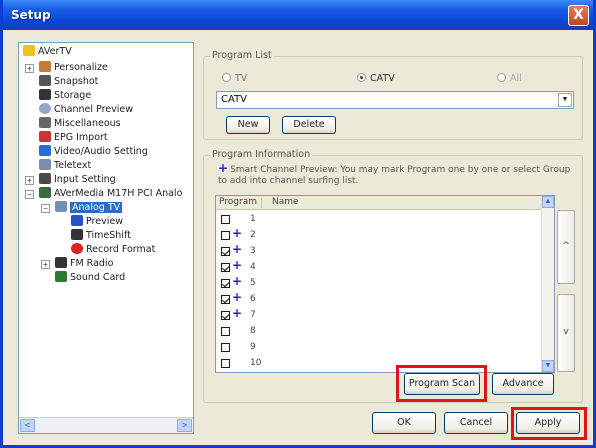  What do you see at coordinates (309, 125) in the screenshot?
I see `delete-button: Delete` at bounding box center [309, 125].